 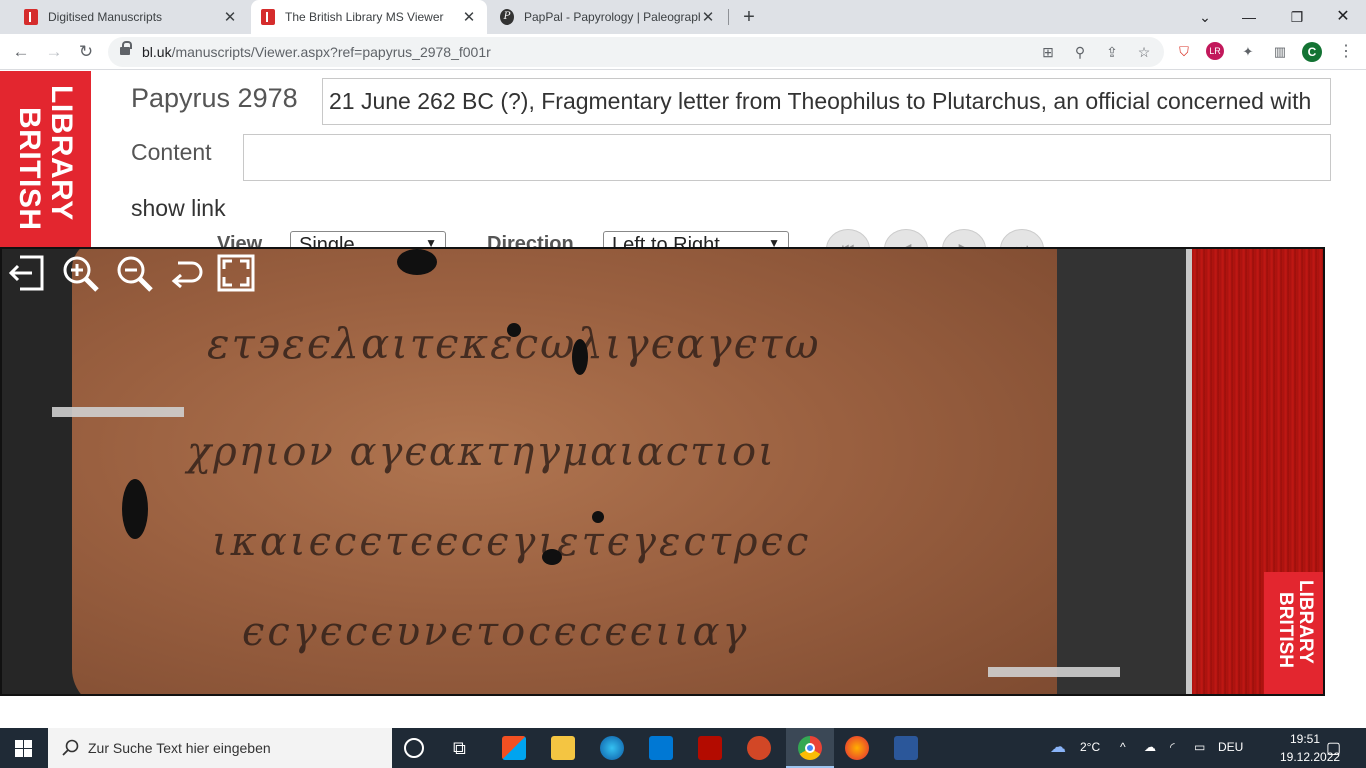 I want to click on network-warning-icon: ☁, so click(x=1150, y=747).